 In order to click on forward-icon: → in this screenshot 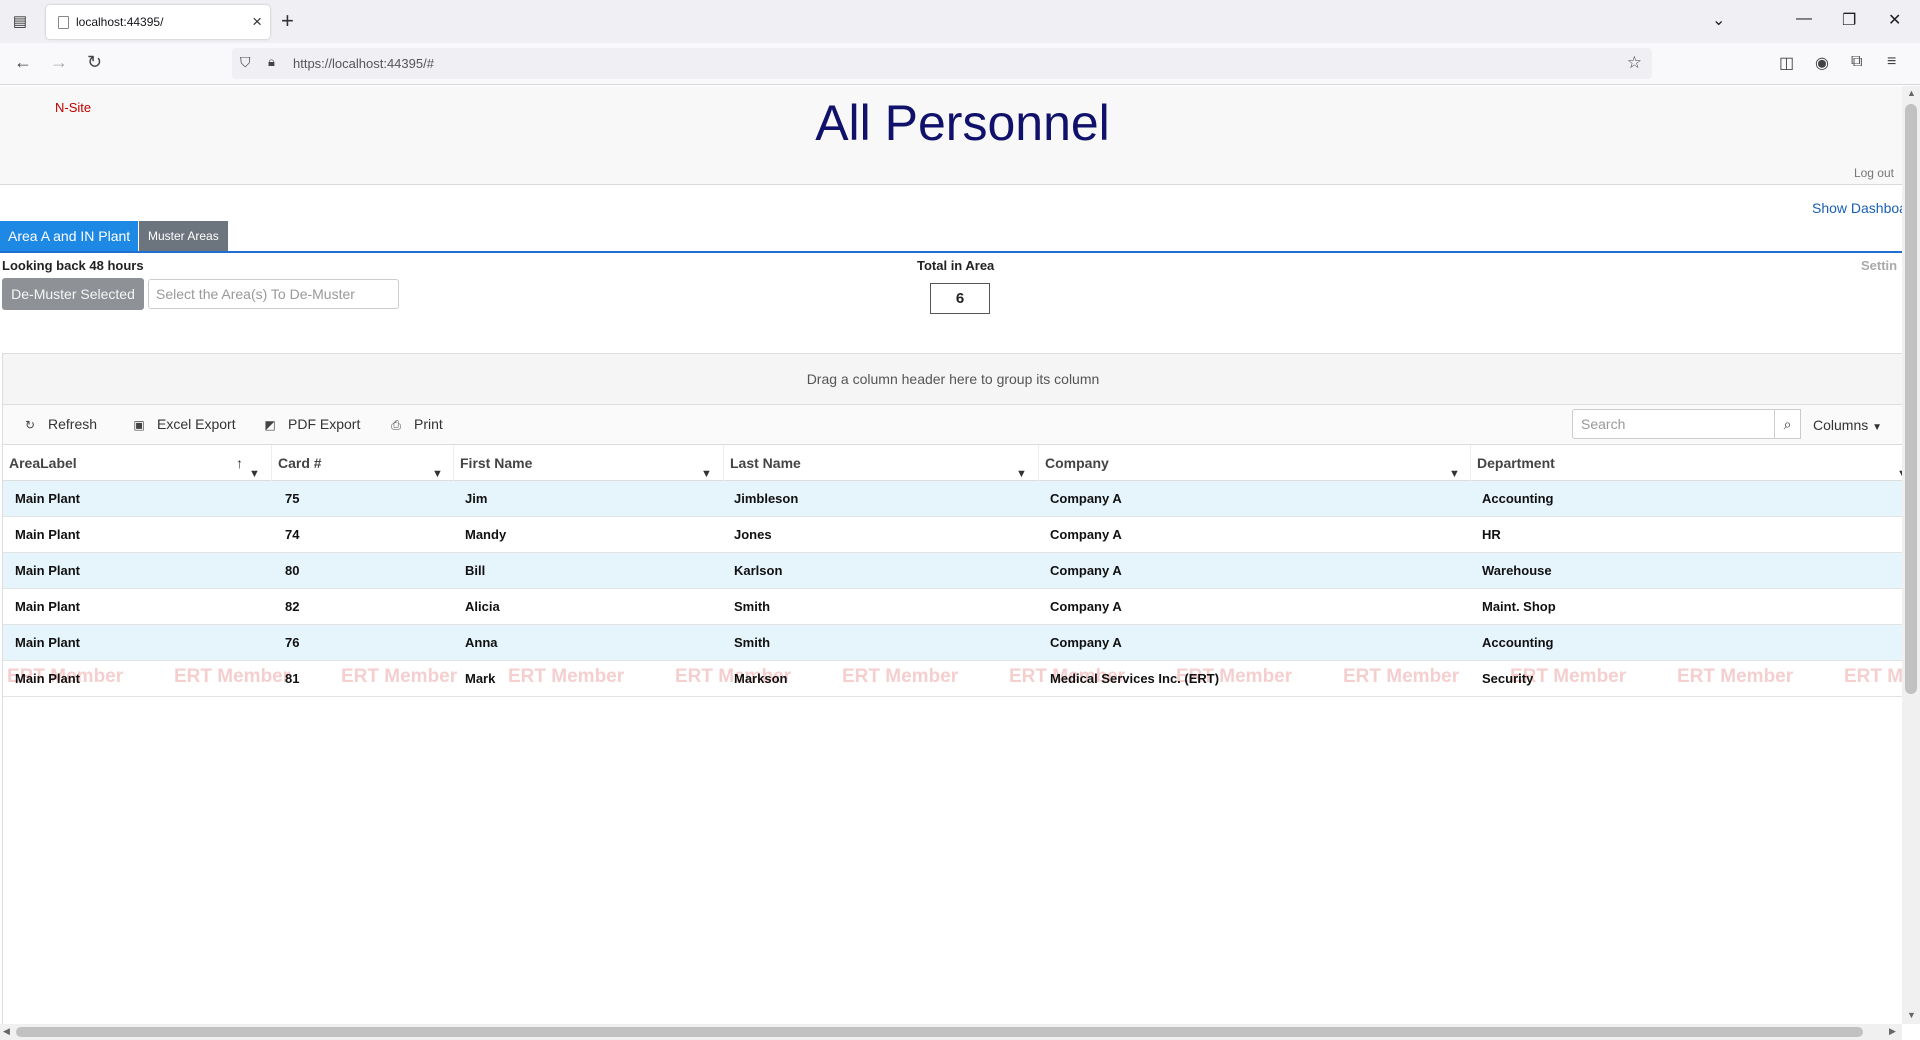, I will do `click(59, 62)`.